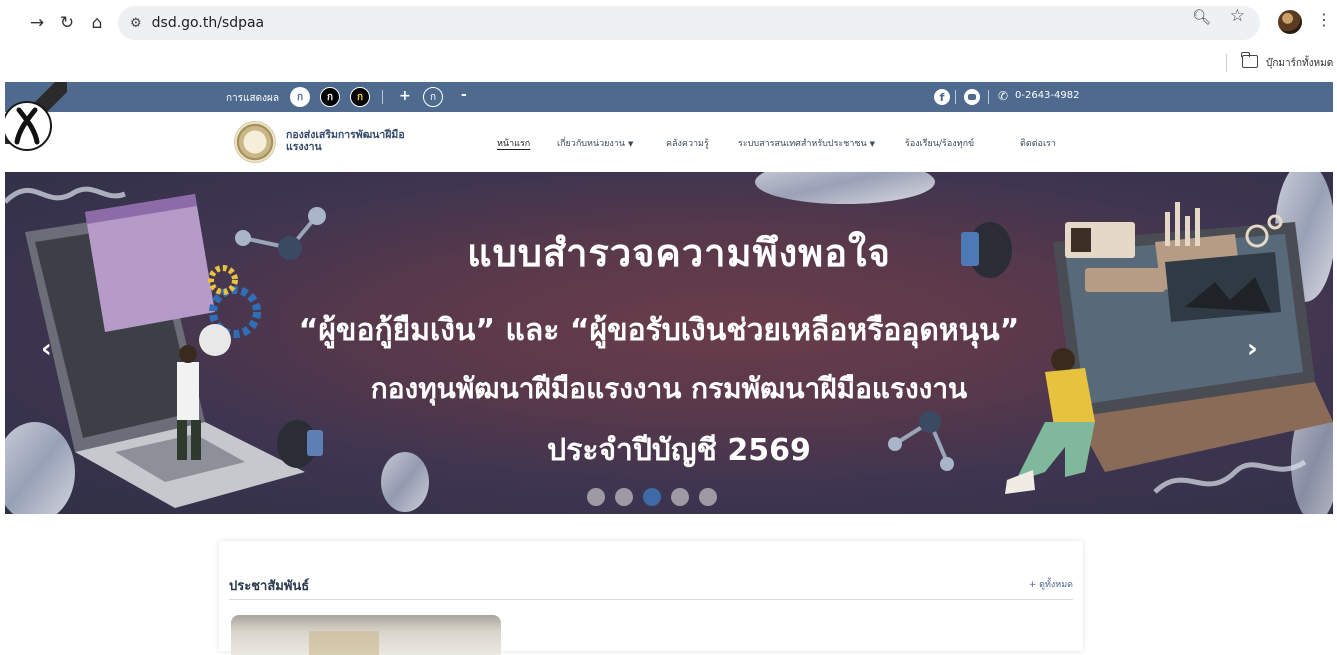  I want to click on accessibility-topbar: การแสดงผล ก ก ก + ก - f ✆ 0-2643-4982, so click(669, 97).